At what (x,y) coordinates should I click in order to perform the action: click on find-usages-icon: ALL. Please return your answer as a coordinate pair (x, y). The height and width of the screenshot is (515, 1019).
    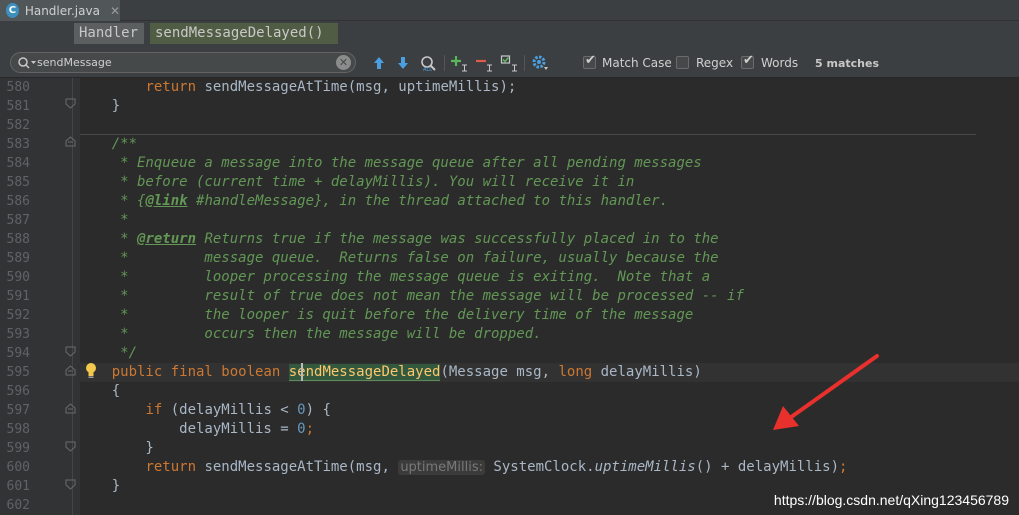
    Looking at the image, I should click on (428, 63).